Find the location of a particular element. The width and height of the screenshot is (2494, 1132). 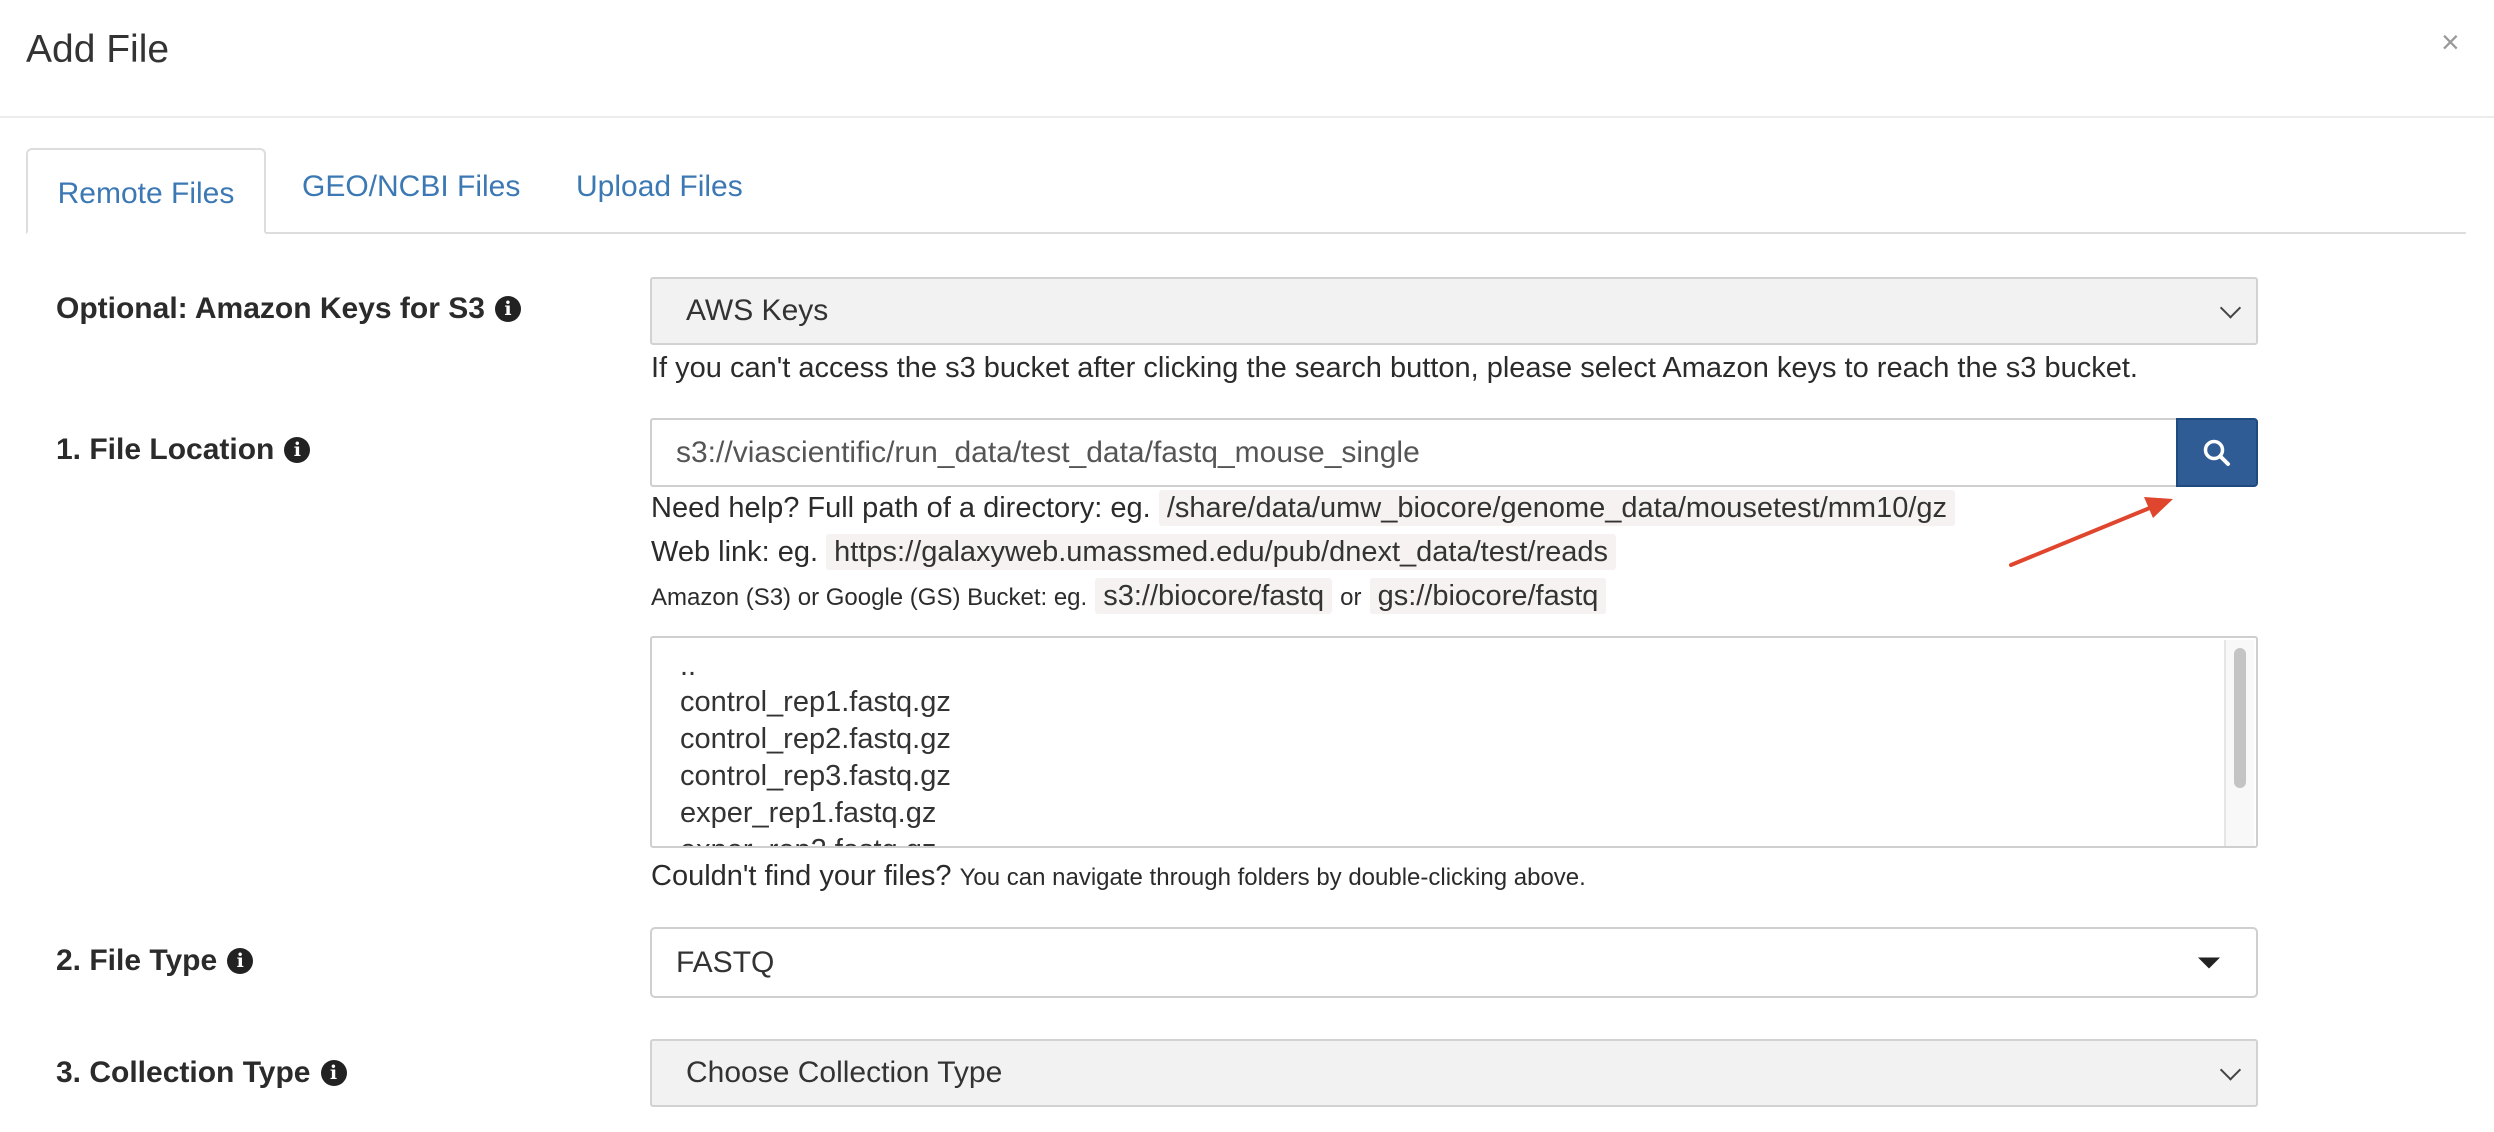

scrollbar-thumb is located at coordinates (2240, 718).